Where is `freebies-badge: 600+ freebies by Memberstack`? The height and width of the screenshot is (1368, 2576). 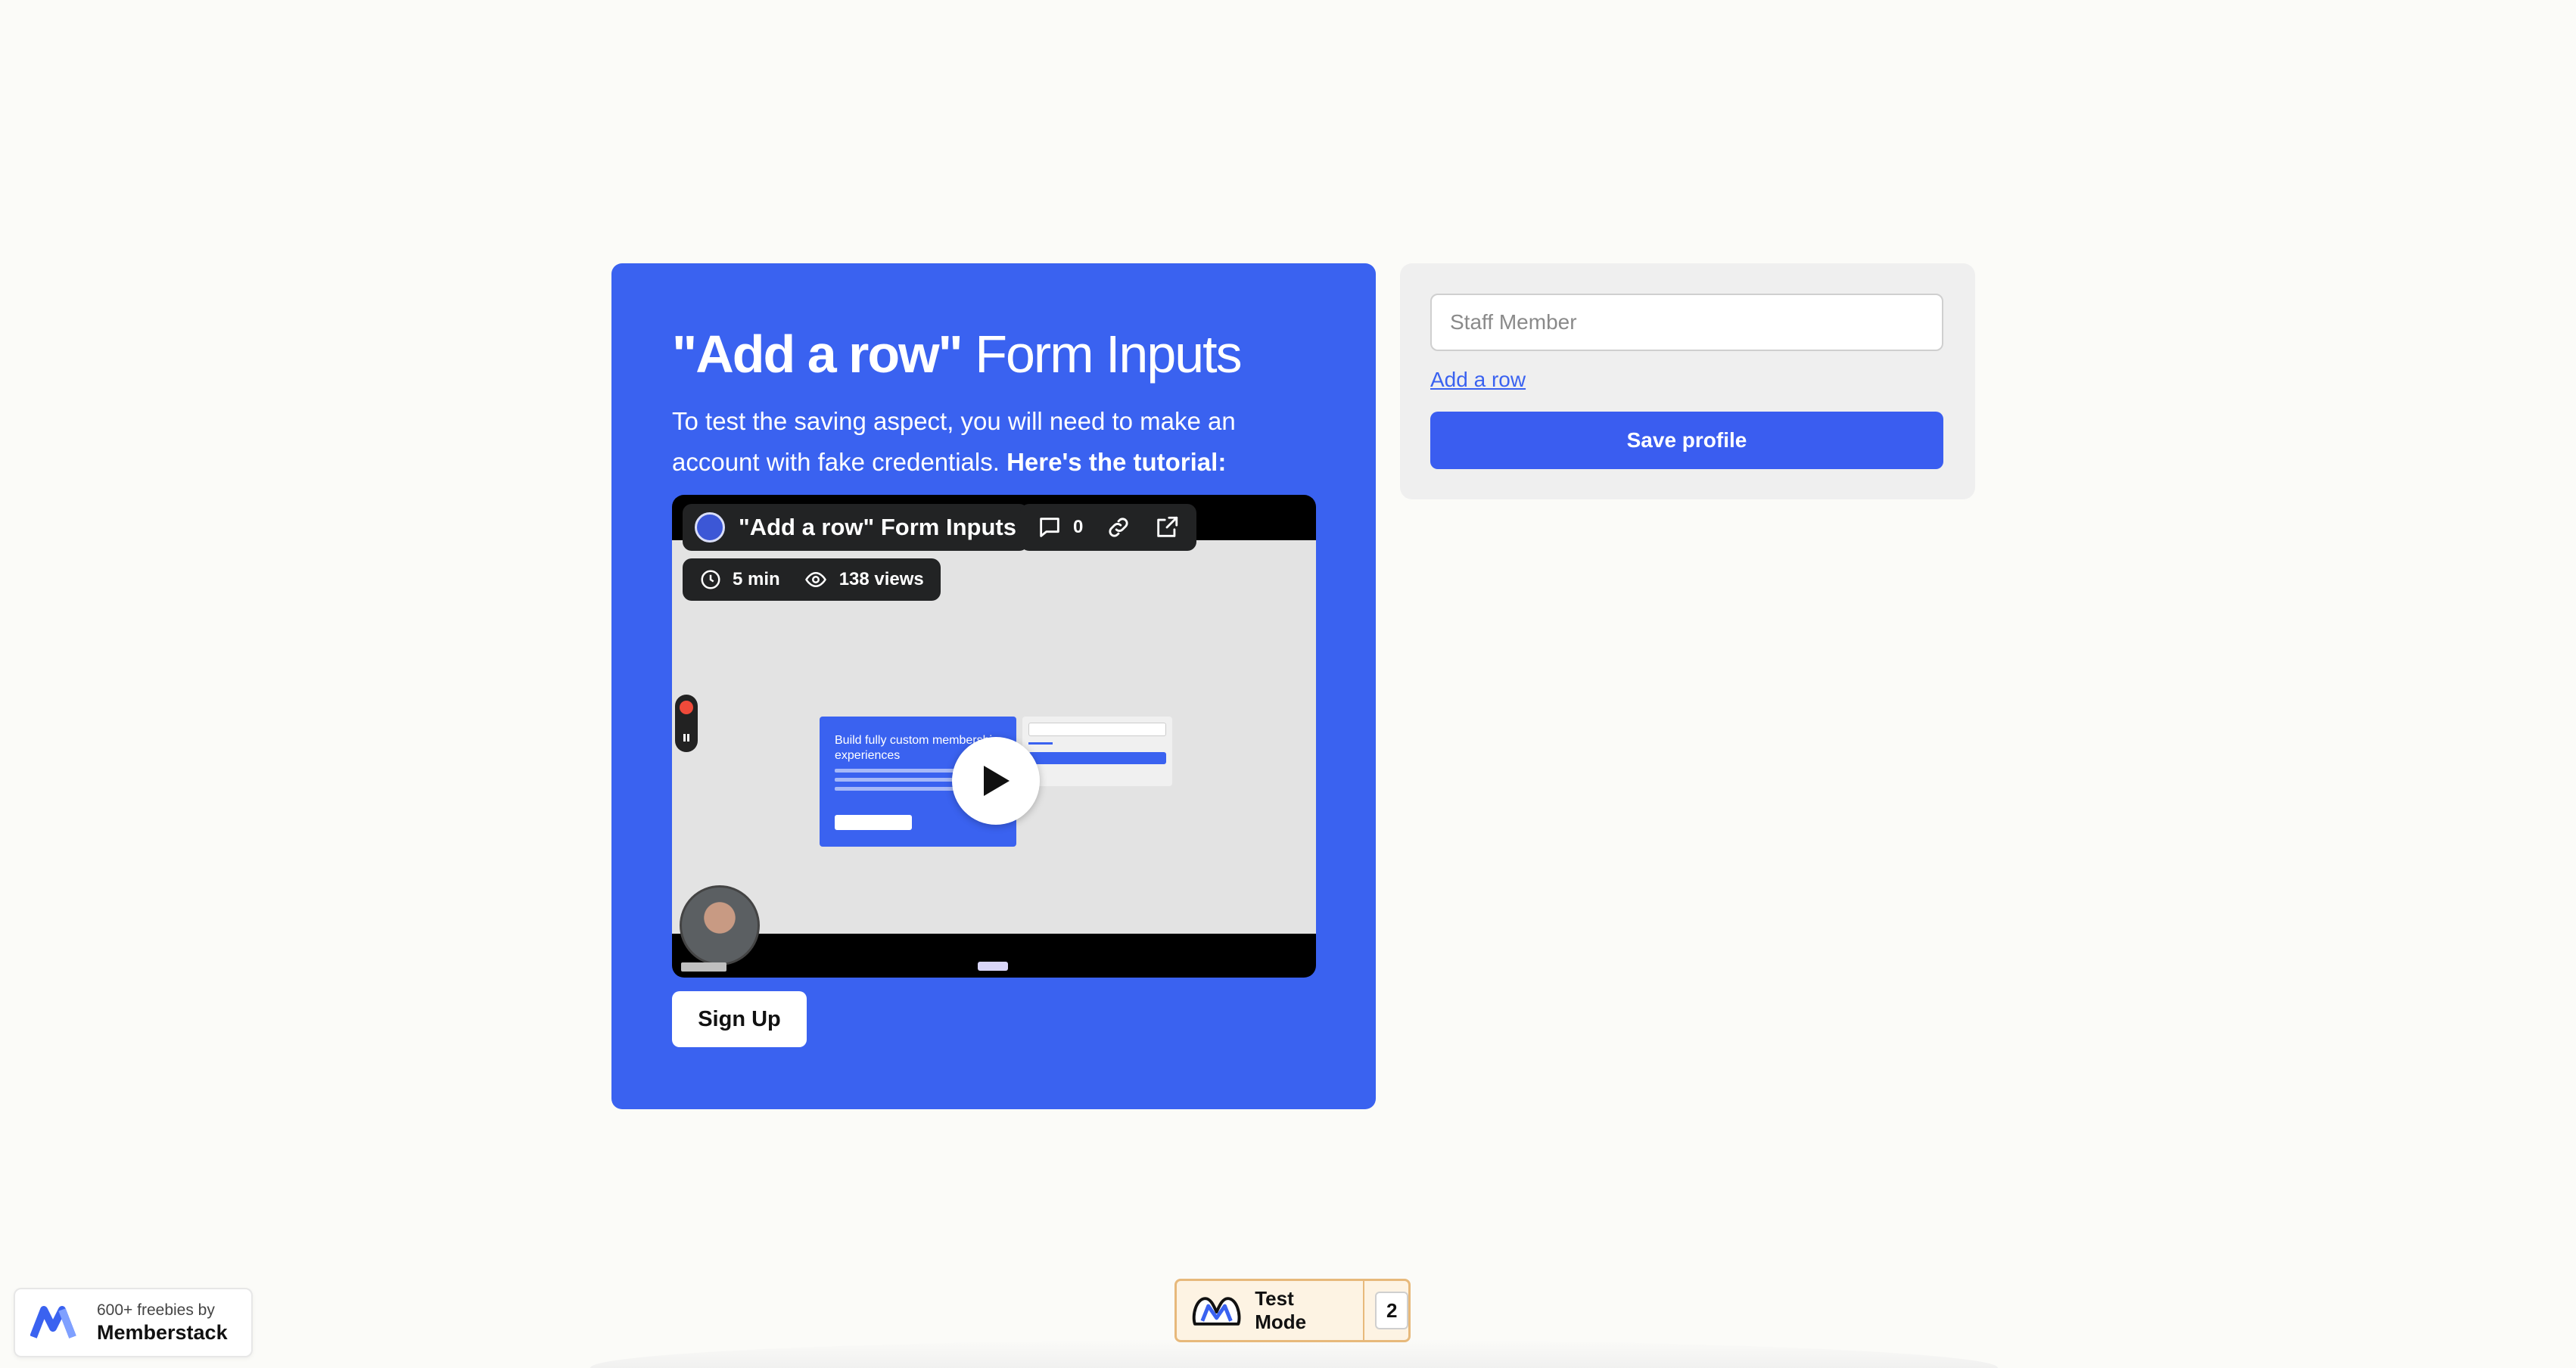 freebies-badge: 600+ freebies by Memberstack is located at coordinates (133, 1322).